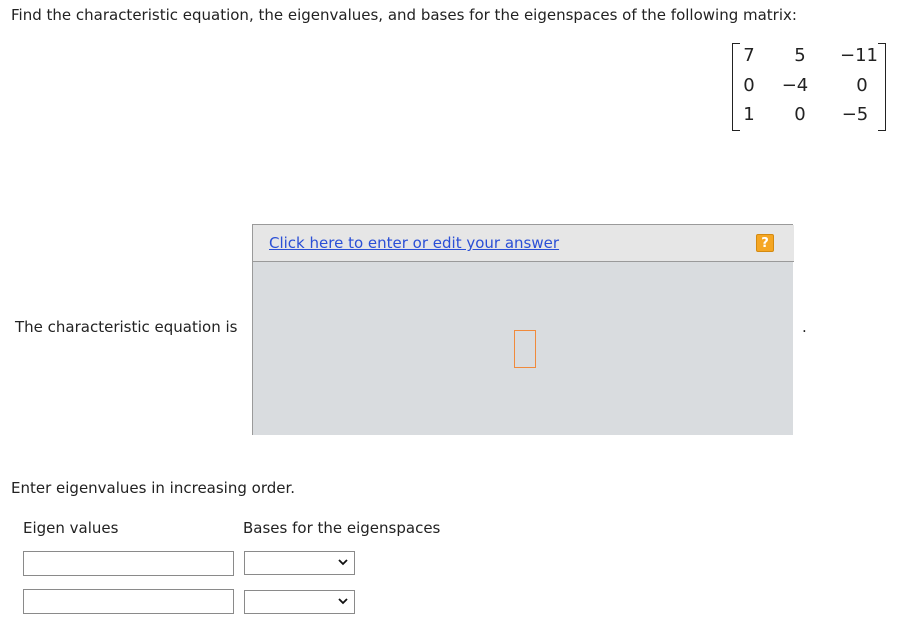  What do you see at coordinates (804, 327) in the screenshot?
I see `sentence-period: .` at bounding box center [804, 327].